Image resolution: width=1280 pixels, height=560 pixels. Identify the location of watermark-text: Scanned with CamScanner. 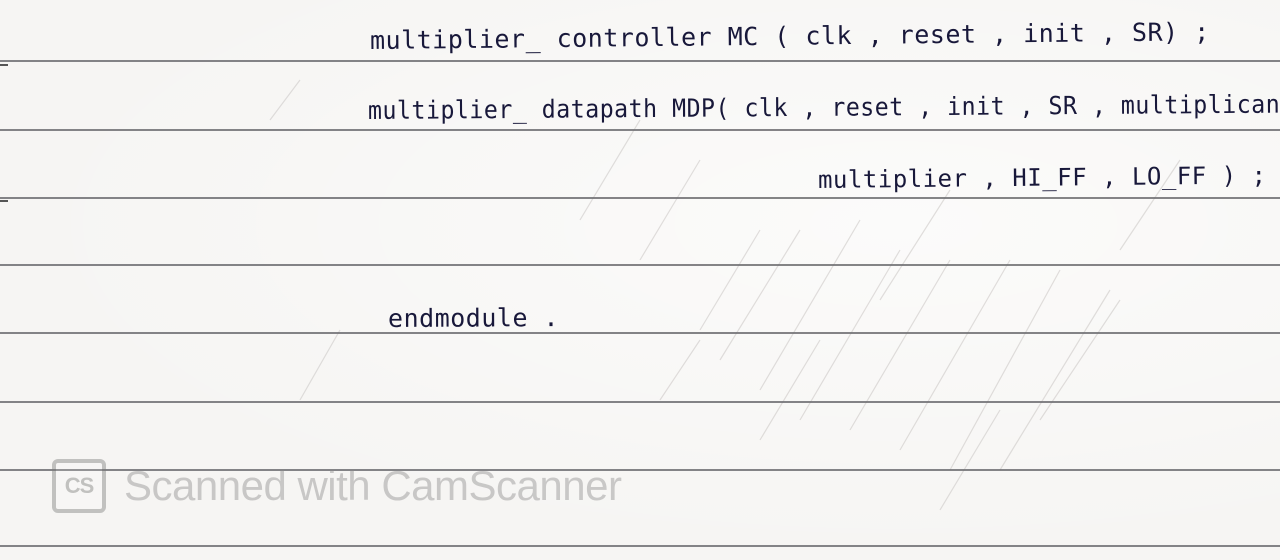
(373, 485).